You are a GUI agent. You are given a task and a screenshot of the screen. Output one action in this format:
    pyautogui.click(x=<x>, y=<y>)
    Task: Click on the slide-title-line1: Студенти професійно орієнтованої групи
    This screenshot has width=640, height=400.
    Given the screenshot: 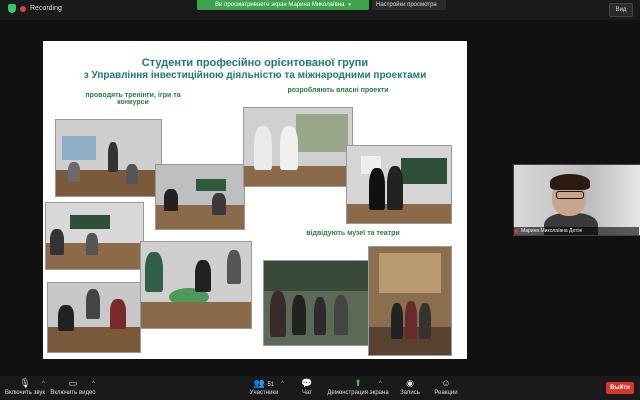 What is the action you would take?
    pyautogui.click(x=255, y=63)
    